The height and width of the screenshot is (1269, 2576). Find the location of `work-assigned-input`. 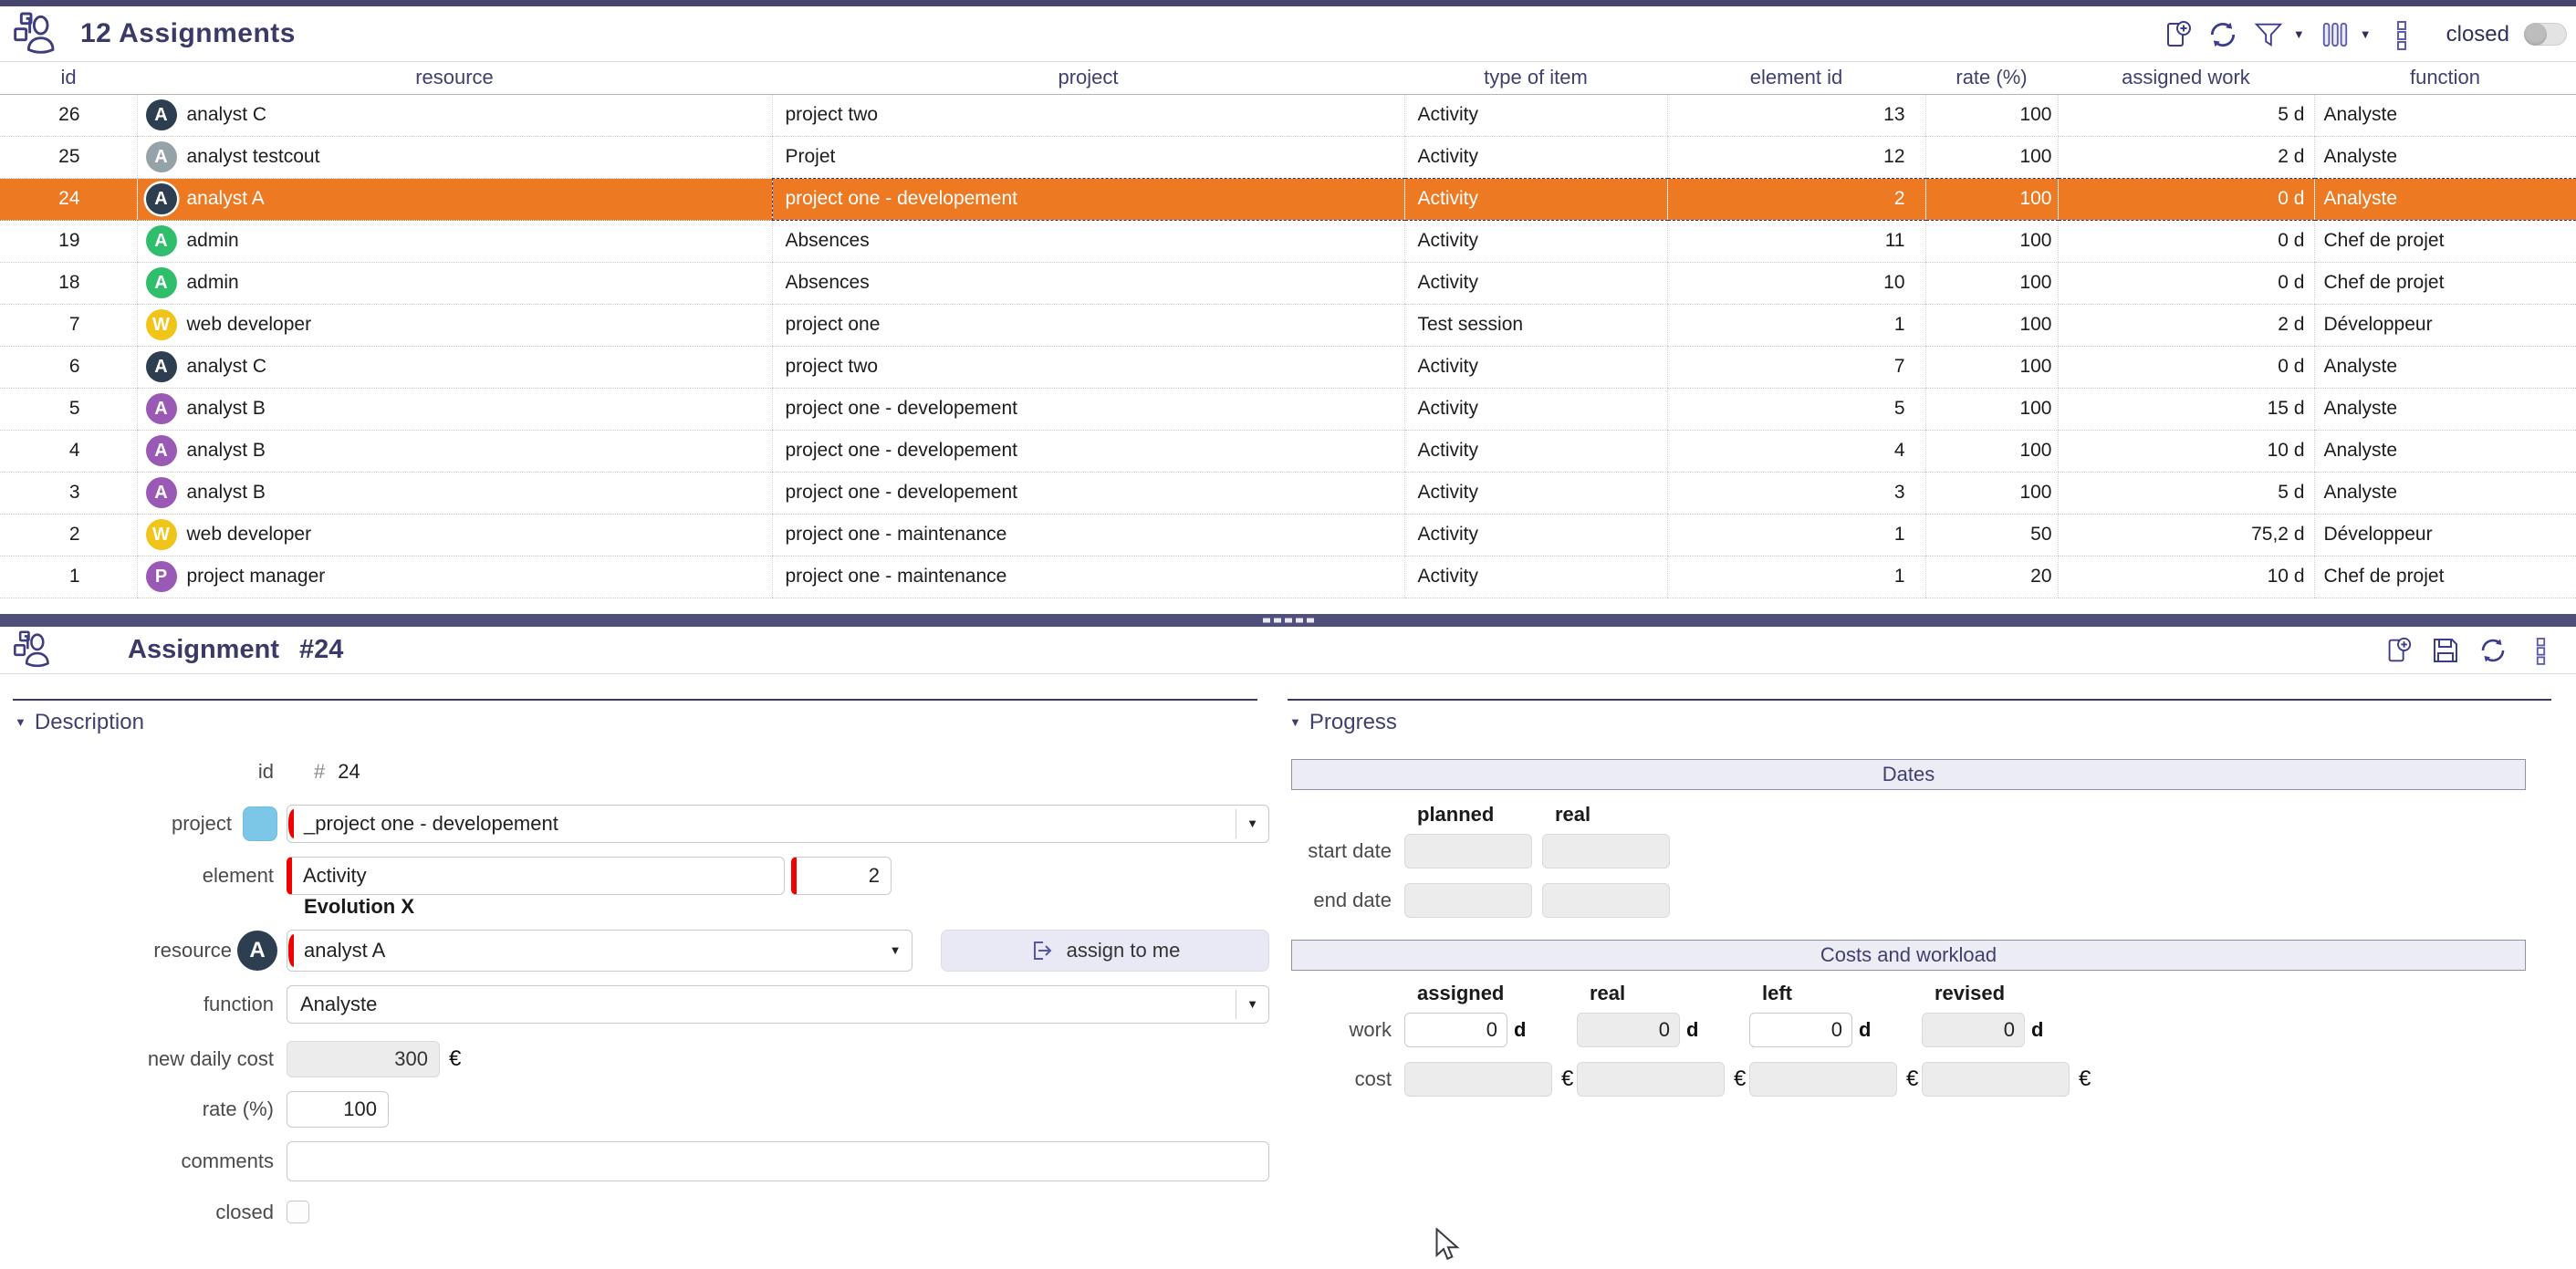

work-assigned-input is located at coordinates (1455, 1029).